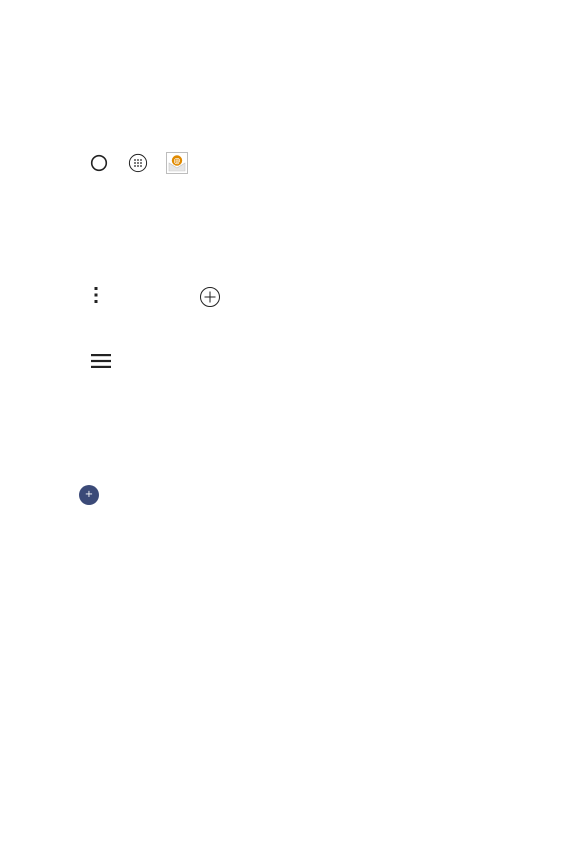 The width and height of the screenshot is (567, 850). I want to click on fab-add-icon: +, so click(89, 494).